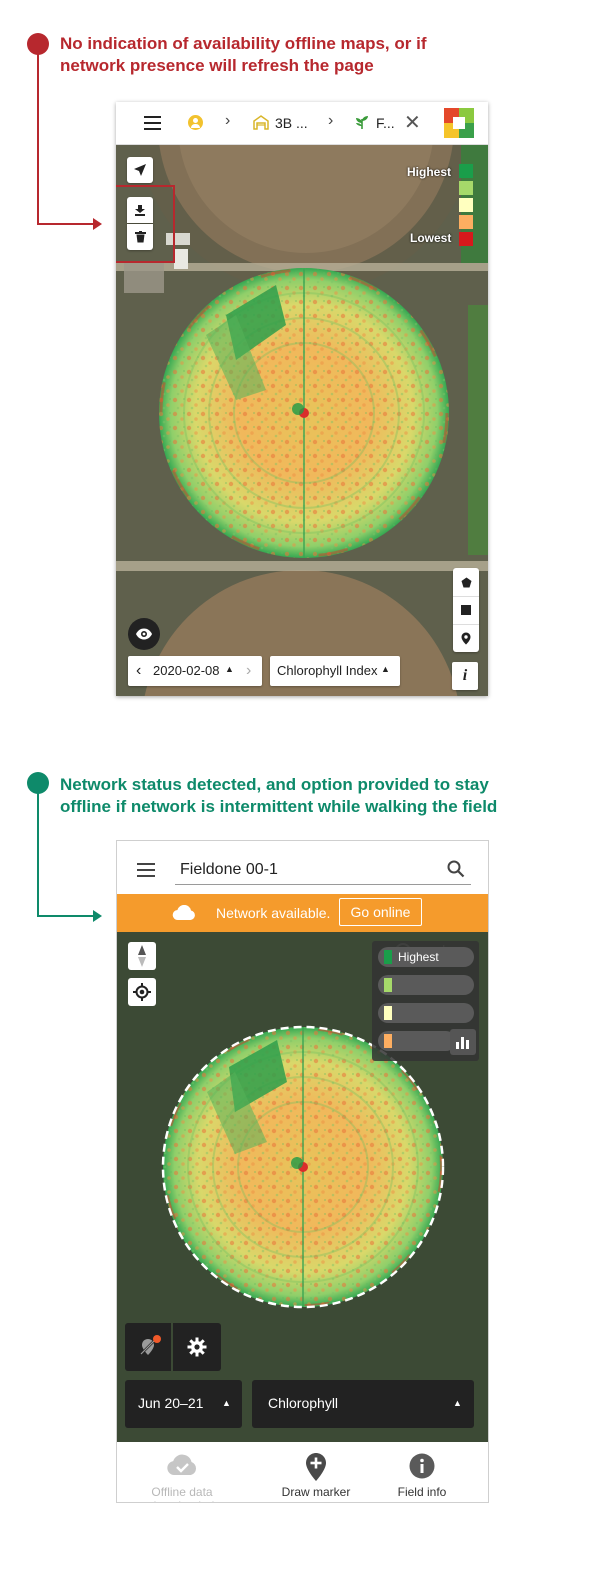 The height and width of the screenshot is (1579, 610). I want to click on draw-tools, so click(466, 610).